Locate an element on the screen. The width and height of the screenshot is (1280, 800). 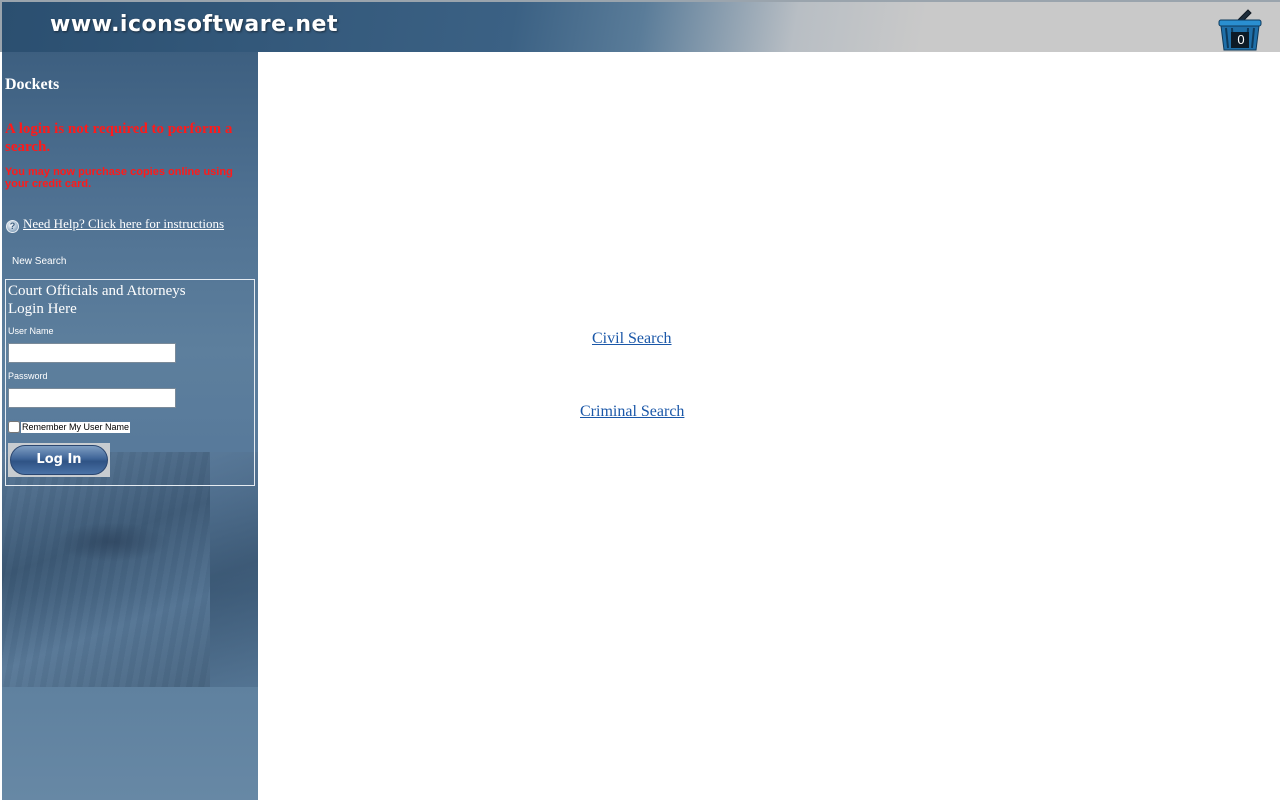
remember-row: Remember My User Name is located at coordinates (69, 427).